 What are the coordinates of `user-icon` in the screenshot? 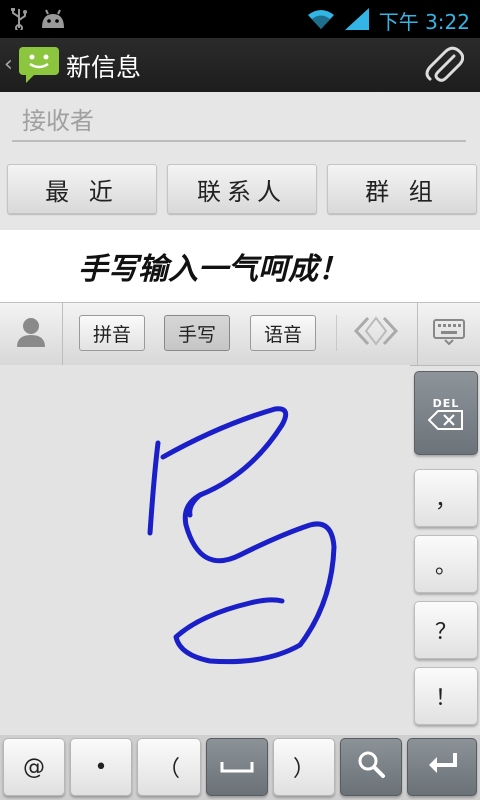 It's located at (31, 334).